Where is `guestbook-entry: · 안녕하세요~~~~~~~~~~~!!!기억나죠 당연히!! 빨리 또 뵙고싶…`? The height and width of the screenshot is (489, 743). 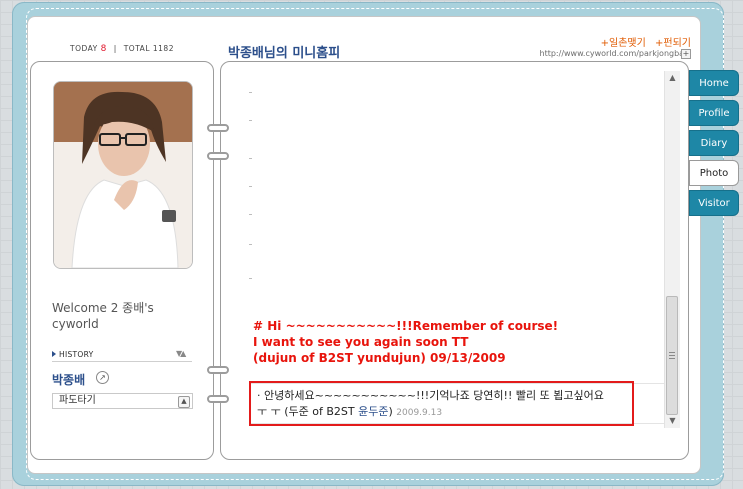 guestbook-entry: · 안녕하세요~~~~~~~~~~~!!!기억나죠 당연히!! 빨리 또 뵙고싶… is located at coordinates (444, 404).